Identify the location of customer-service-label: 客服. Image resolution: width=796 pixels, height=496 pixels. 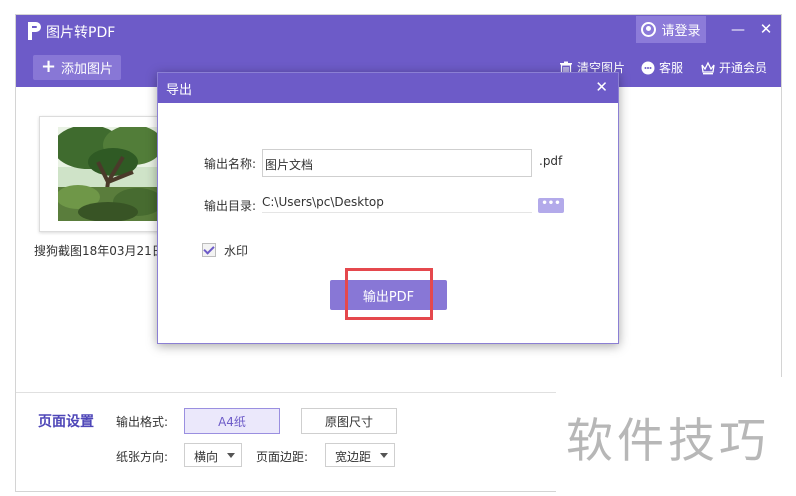
(671, 68).